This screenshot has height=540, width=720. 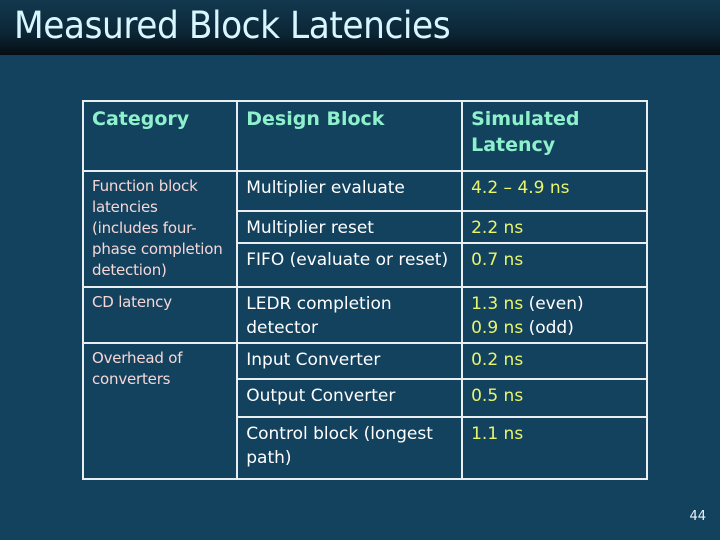 What do you see at coordinates (350, 136) in the screenshot?
I see `header-design-block: Design Block` at bounding box center [350, 136].